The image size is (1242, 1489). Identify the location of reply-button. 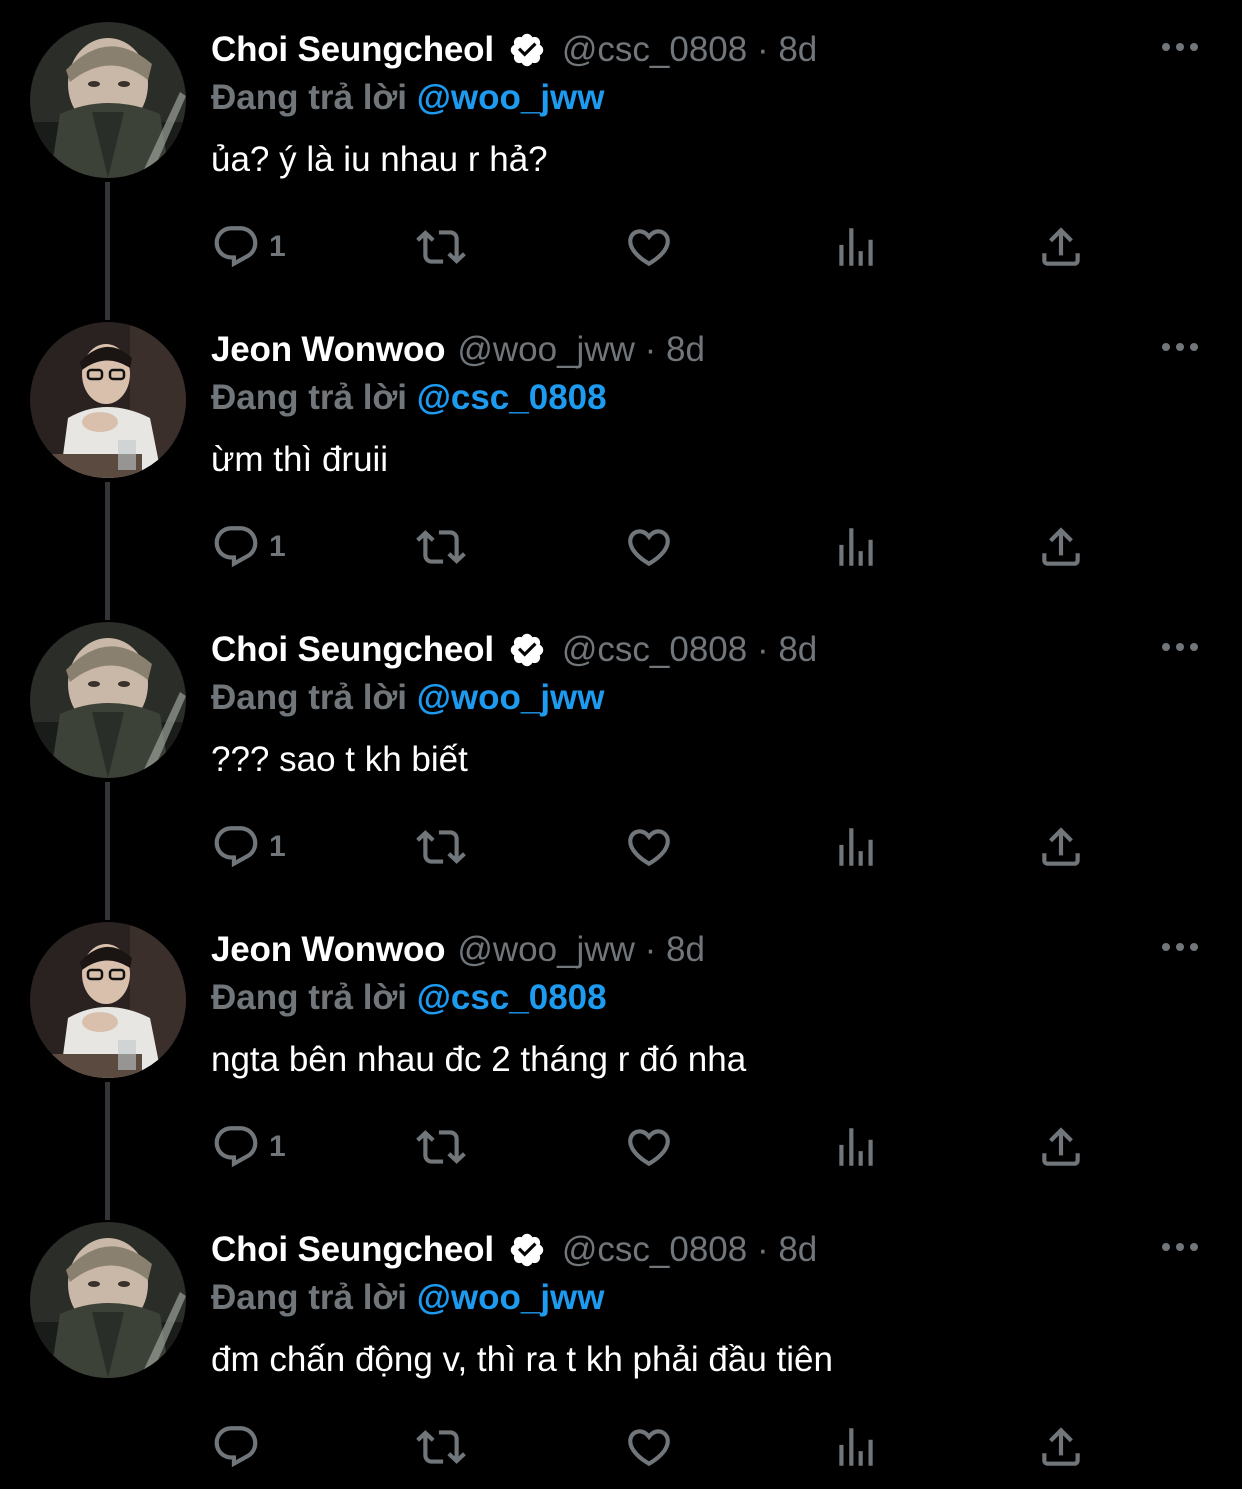
(240, 1447).